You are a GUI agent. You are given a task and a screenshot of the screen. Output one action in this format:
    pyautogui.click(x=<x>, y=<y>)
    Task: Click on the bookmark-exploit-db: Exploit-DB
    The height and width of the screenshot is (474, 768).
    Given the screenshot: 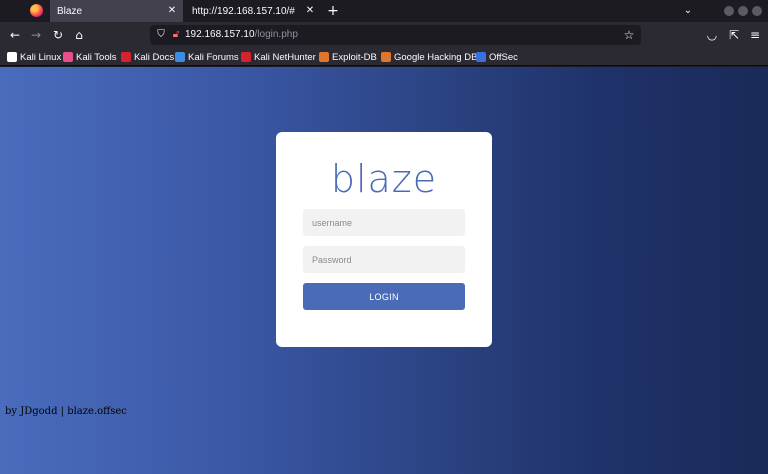 What is the action you would take?
    pyautogui.click(x=348, y=57)
    